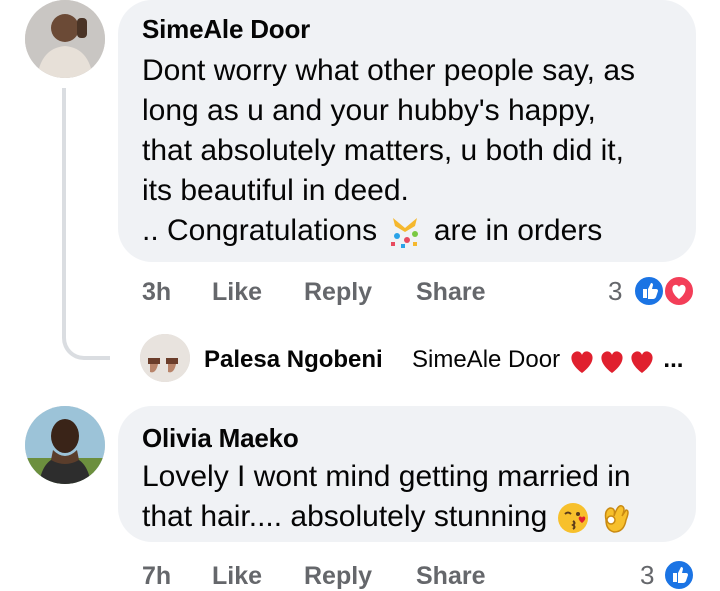  I want to click on comment-text-segment: .. Congratulations, so click(260, 230).